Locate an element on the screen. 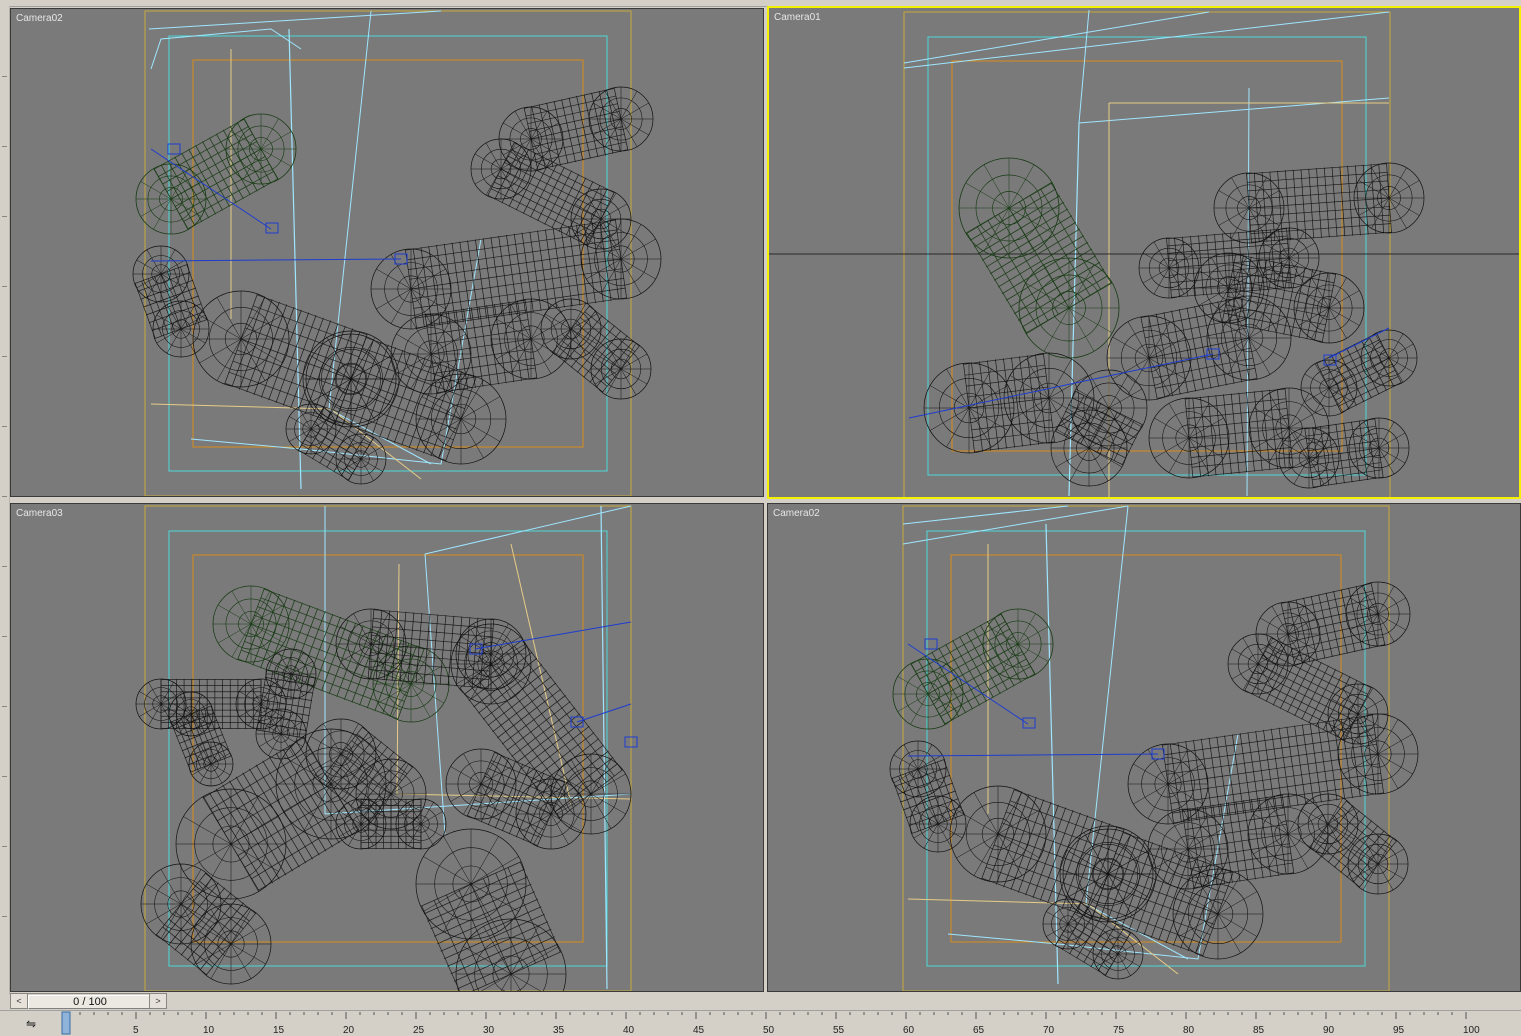  ruler-tick-label: 90 is located at coordinates (1329, 1030).